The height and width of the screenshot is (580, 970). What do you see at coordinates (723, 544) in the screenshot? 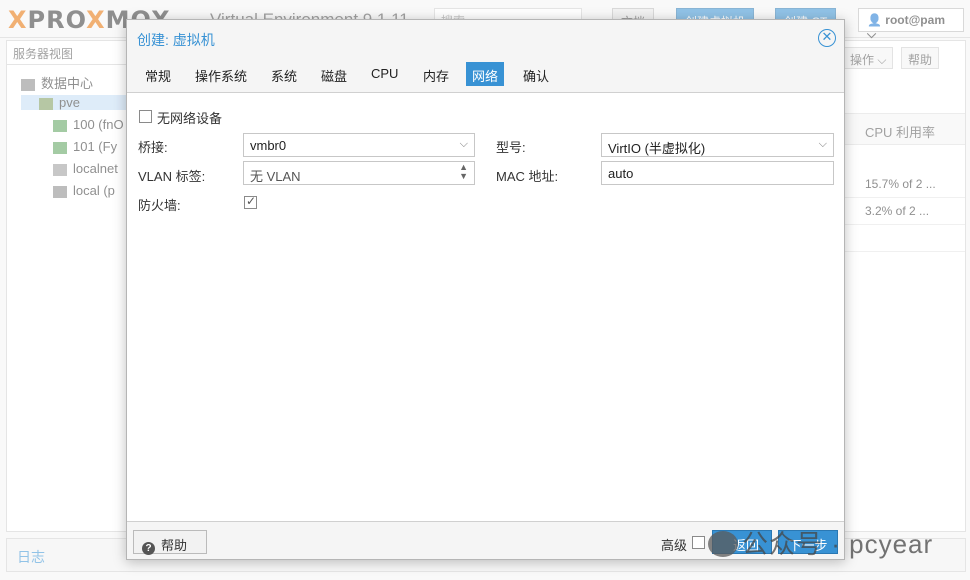
I see `wechat-icon` at bounding box center [723, 544].